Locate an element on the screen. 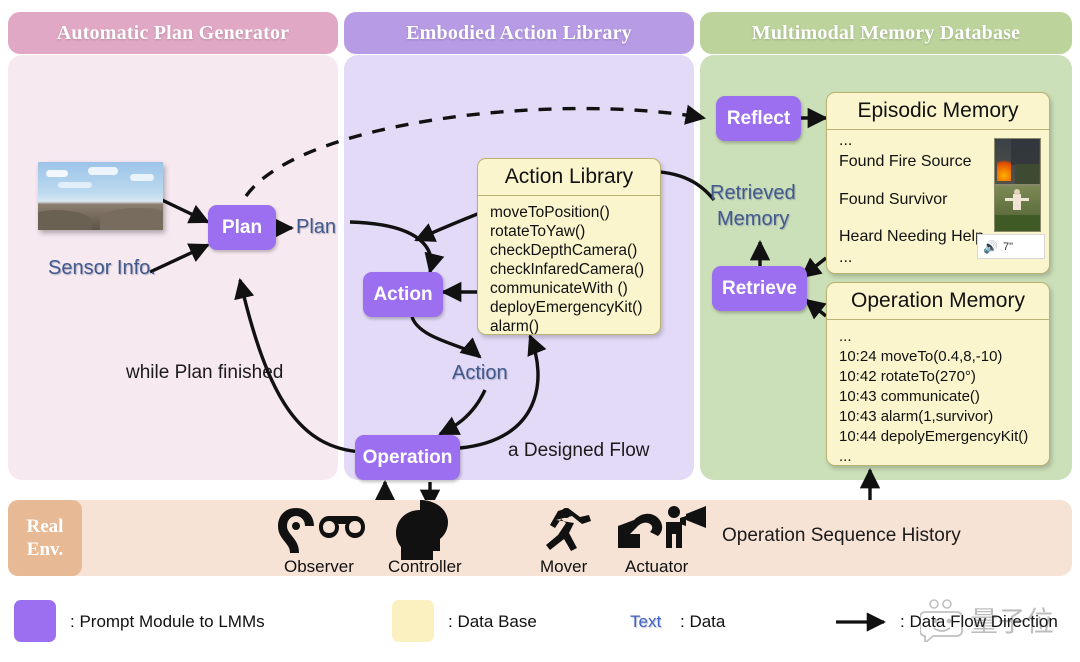  list-item: communicateWith () is located at coordinates (559, 288).